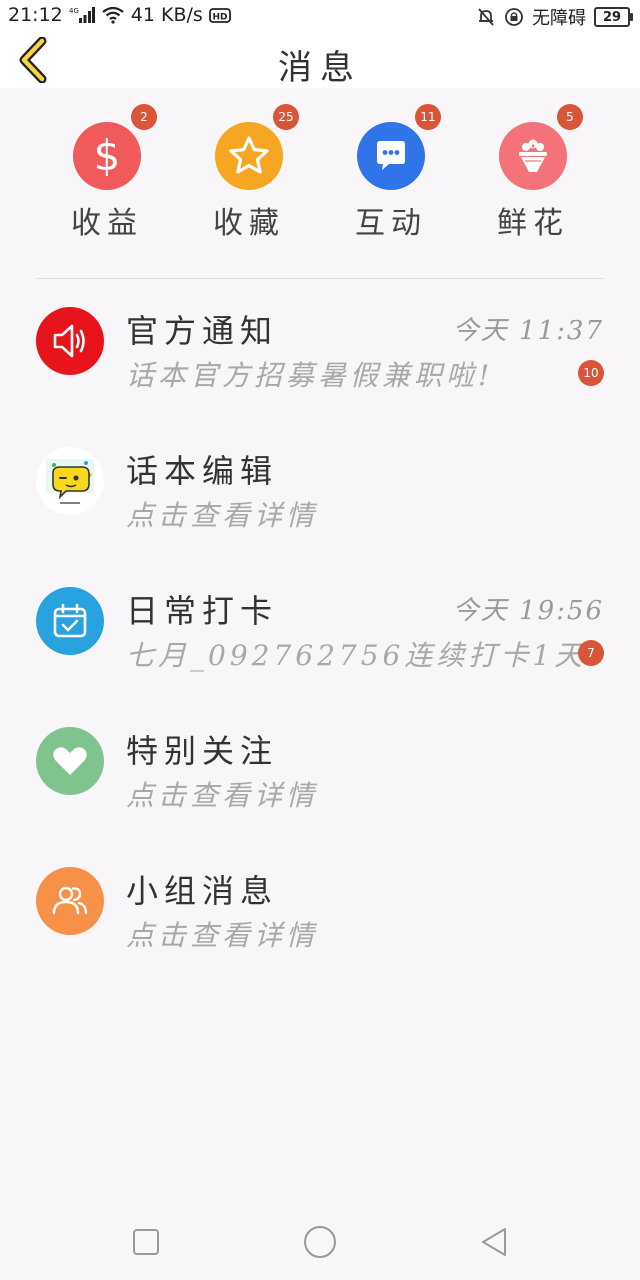 Image resolution: width=640 pixels, height=1280 pixels. I want to click on svg-text: HD, so click(219, 18).